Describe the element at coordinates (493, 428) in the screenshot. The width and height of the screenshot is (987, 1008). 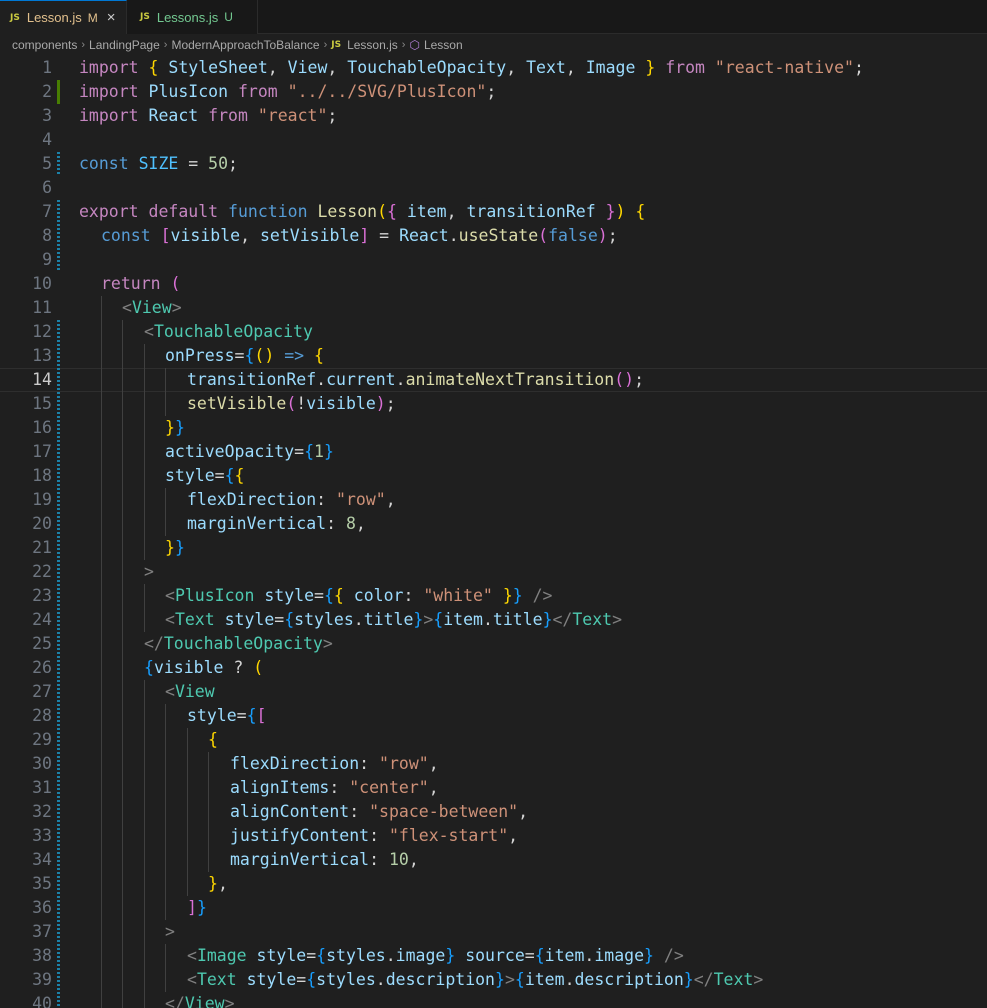
I see `code-line: 16}}` at that location.